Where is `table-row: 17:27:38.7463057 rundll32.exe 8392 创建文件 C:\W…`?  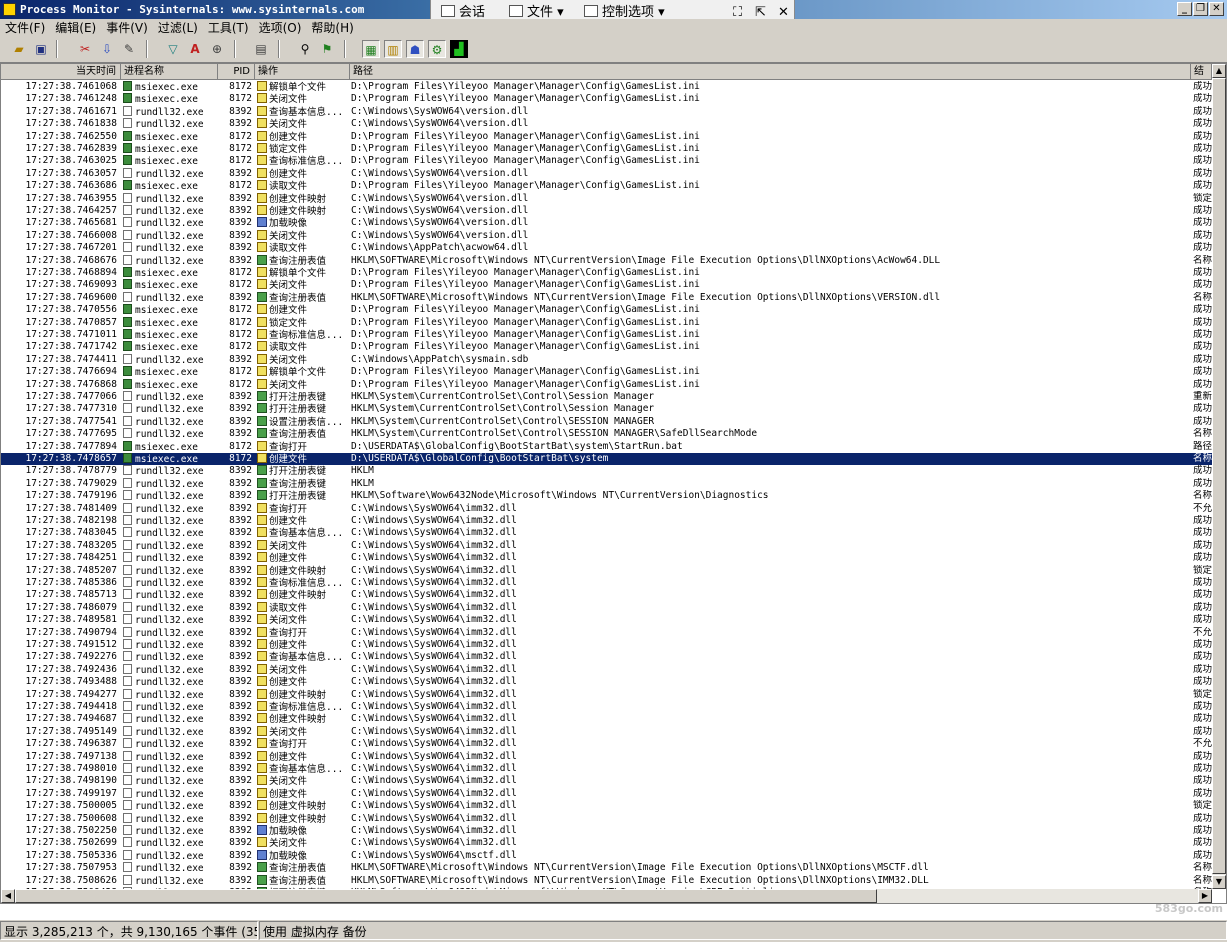
table-row: 17:27:38.7463057 rundll32.exe 8392 创建文件 C:\W… is located at coordinates (606, 173).